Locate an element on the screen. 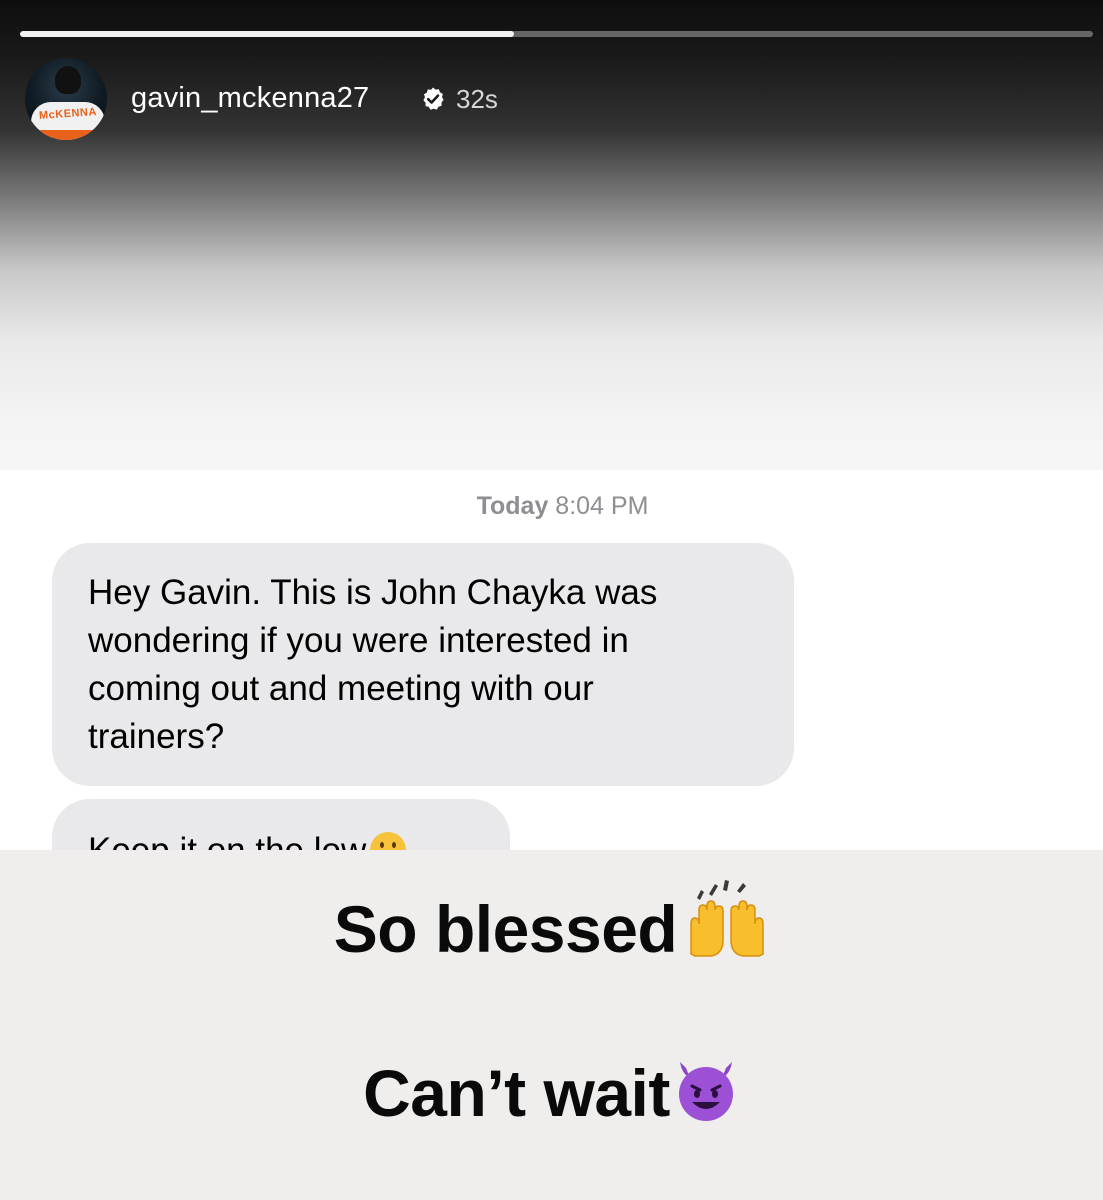 This screenshot has width=1103, height=1200. shushing-face-icon is located at coordinates (388, 841).